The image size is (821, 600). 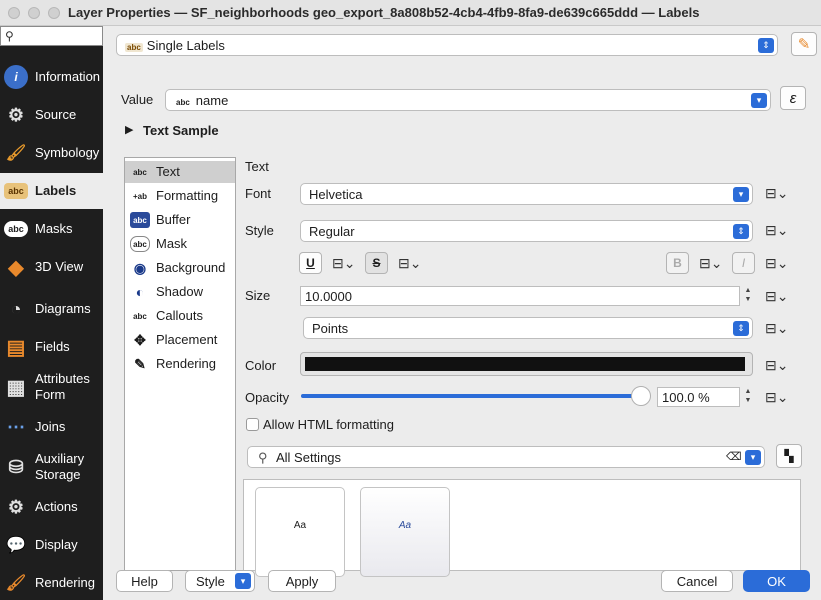 What do you see at coordinates (51, 36) in the screenshot?
I see `sidebar-search-input: ⚲` at bounding box center [51, 36].